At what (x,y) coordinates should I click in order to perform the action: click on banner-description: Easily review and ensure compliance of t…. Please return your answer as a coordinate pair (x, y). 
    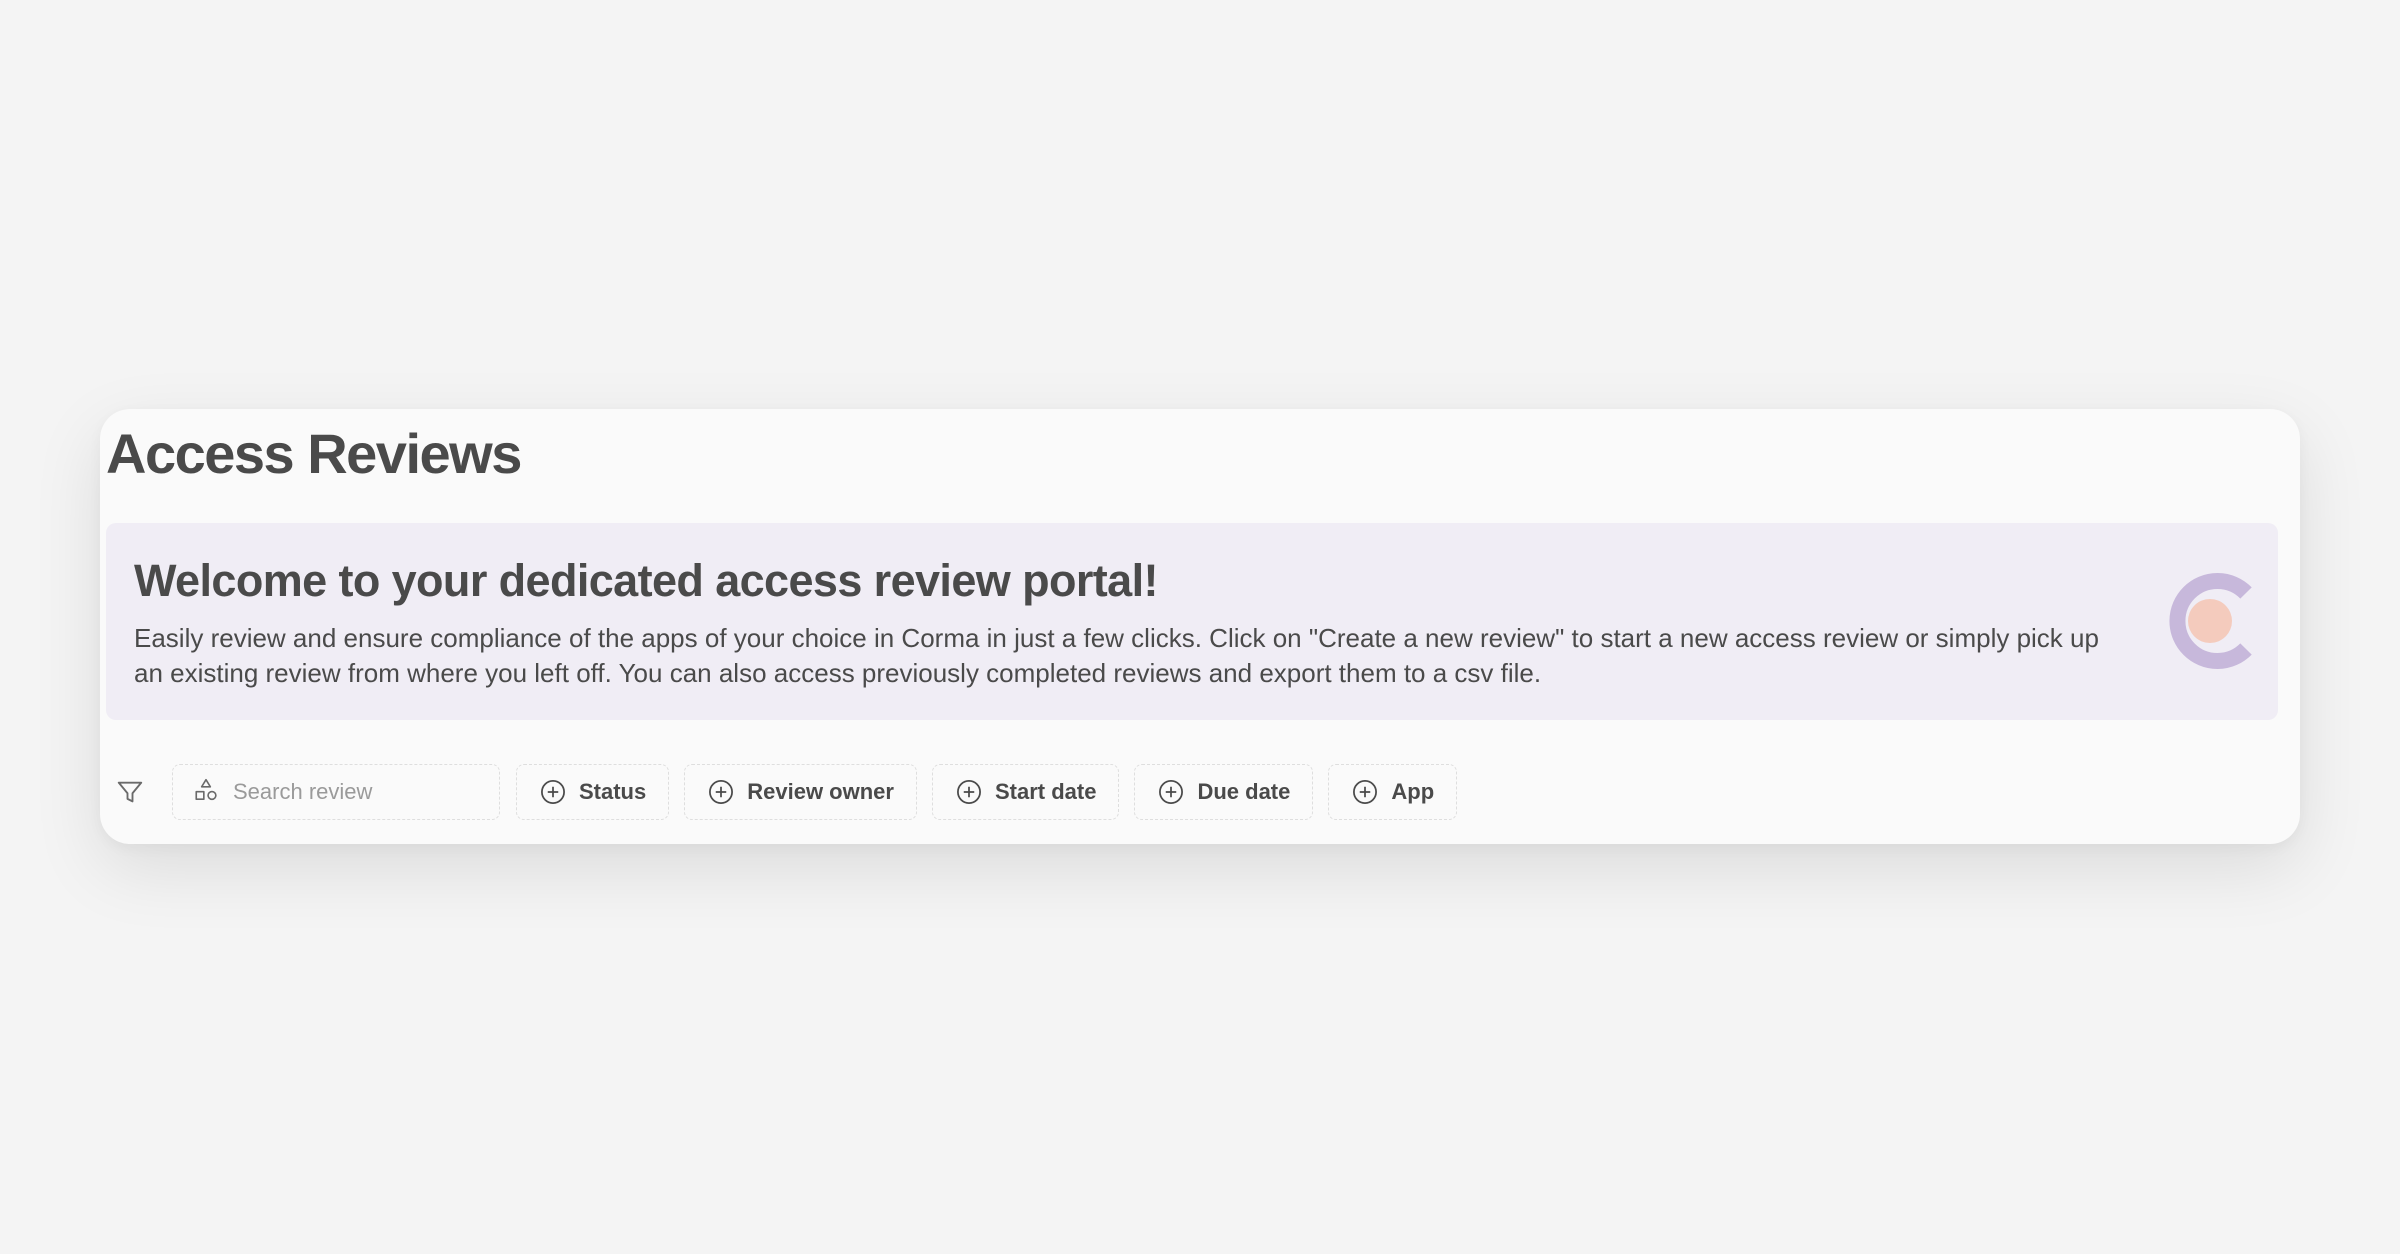
    Looking at the image, I should click on (1116, 655).